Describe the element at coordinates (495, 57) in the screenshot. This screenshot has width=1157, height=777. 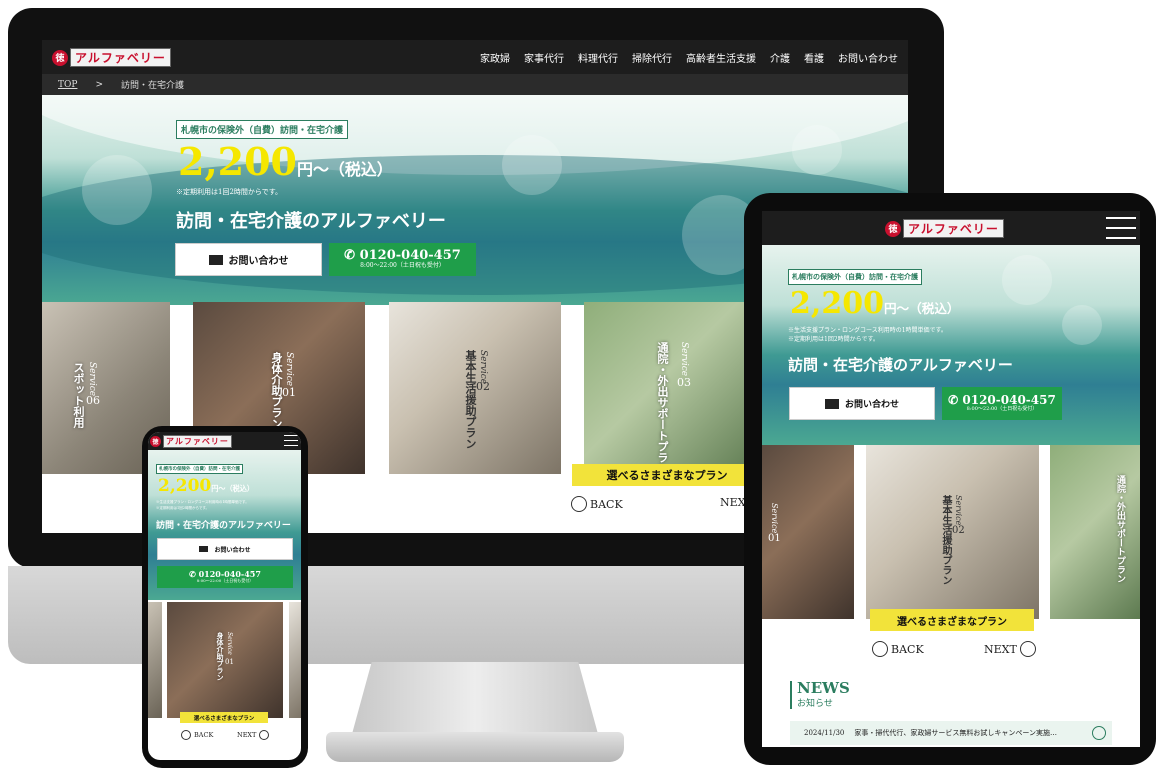
I see `nav-item-kaseifu: 家政婦` at that location.